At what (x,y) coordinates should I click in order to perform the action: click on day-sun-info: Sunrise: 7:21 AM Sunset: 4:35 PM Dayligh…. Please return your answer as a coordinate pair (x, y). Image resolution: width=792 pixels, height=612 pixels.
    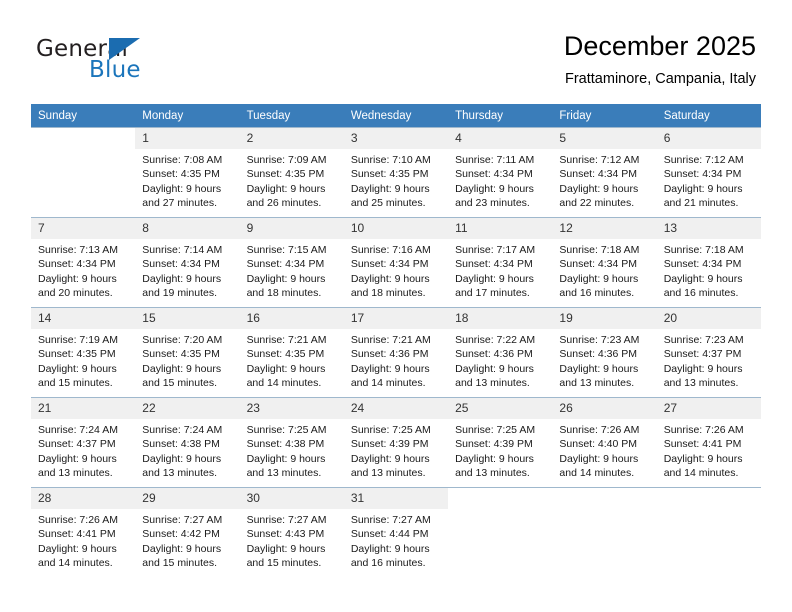
    Looking at the image, I should click on (286, 362).